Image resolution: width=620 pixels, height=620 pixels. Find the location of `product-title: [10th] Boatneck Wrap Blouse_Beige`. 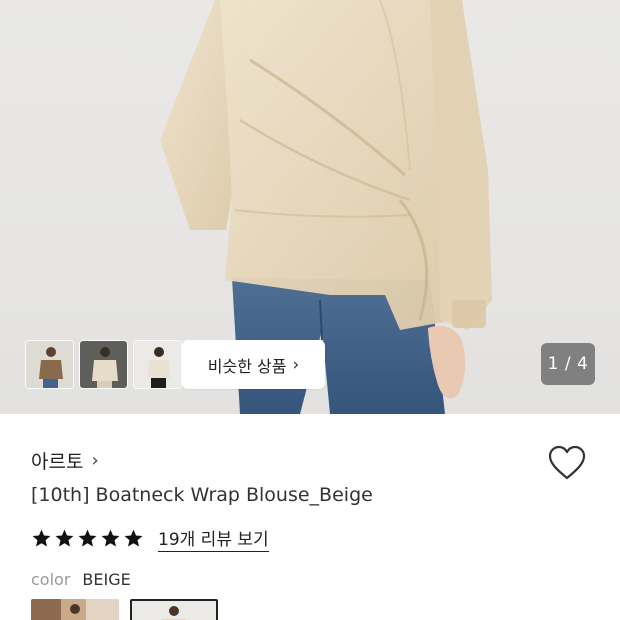

product-title: [10th] Boatneck Wrap Blouse_Beige is located at coordinates (202, 495).